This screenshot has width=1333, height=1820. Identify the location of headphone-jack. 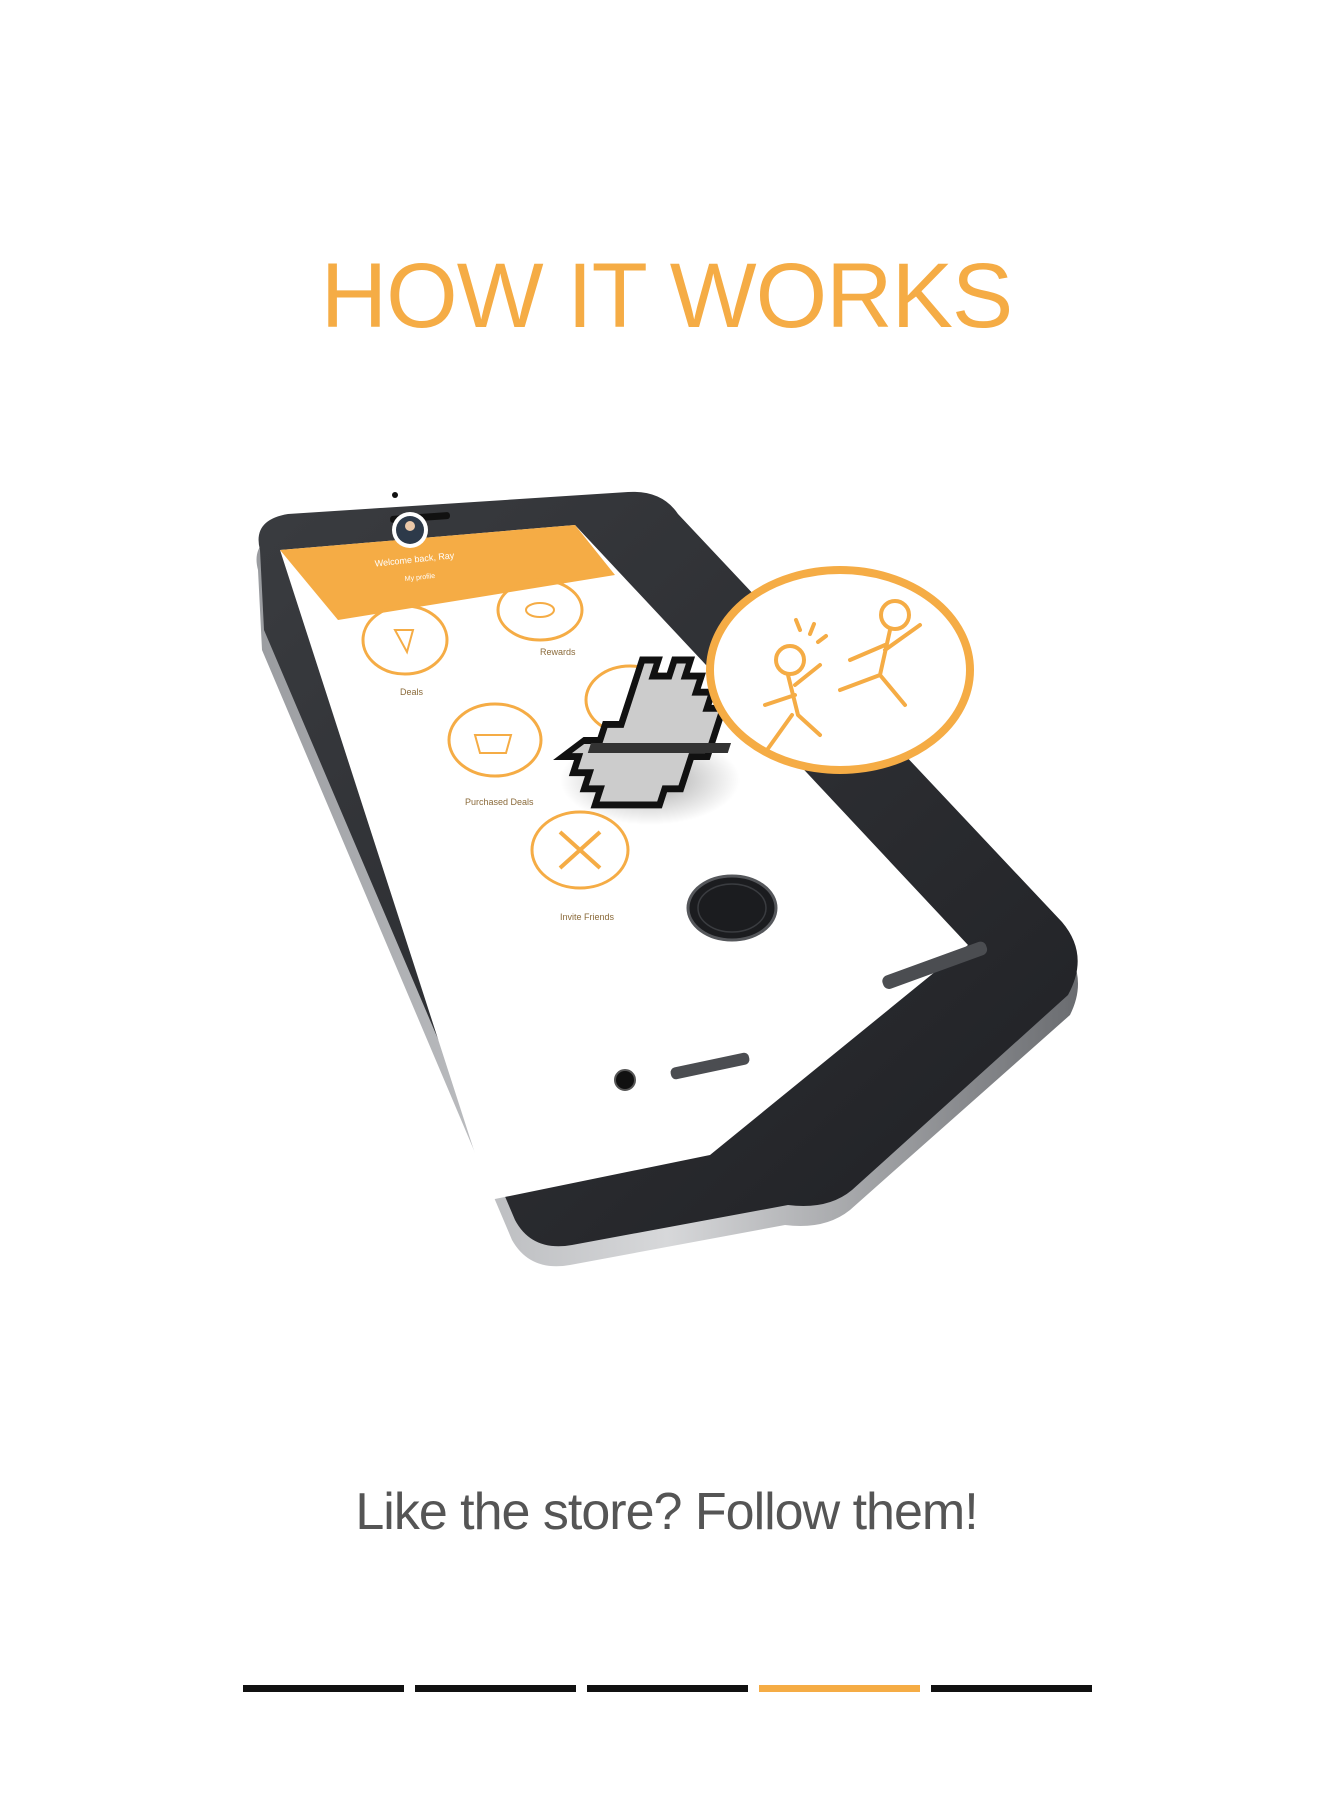
(625, 1080).